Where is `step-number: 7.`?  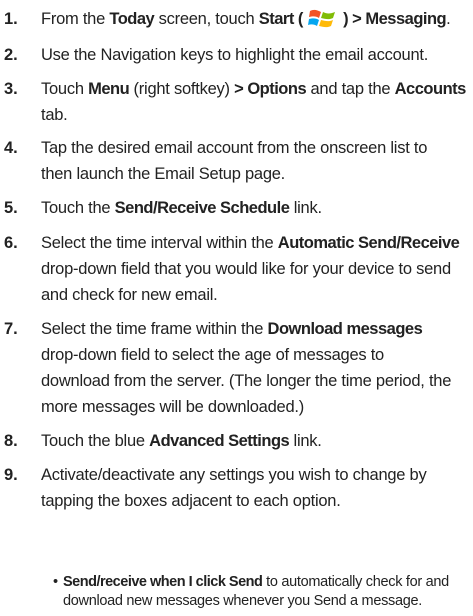 step-number: 7. is located at coordinates (11, 329).